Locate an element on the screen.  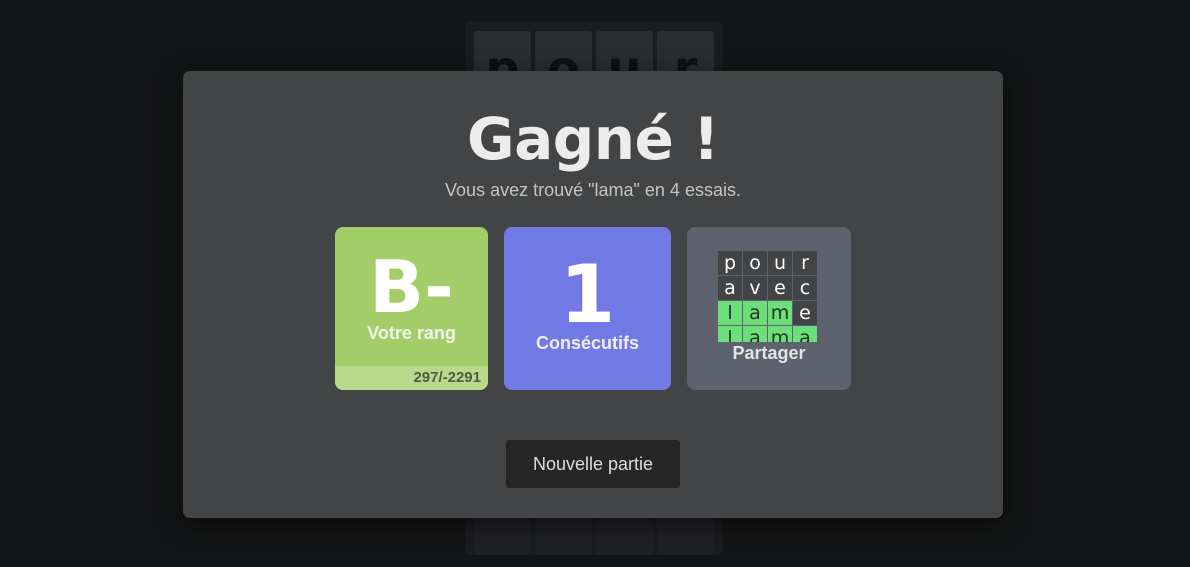
board-cell: o is located at coordinates (563, 53).